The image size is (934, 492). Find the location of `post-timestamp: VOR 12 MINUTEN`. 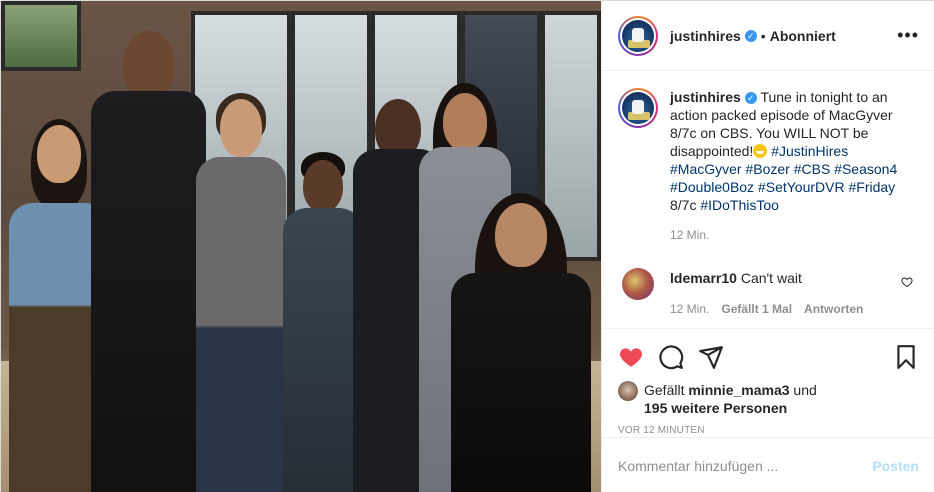

post-timestamp: VOR 12 MINUTEN is located at coordinates (768, 430).